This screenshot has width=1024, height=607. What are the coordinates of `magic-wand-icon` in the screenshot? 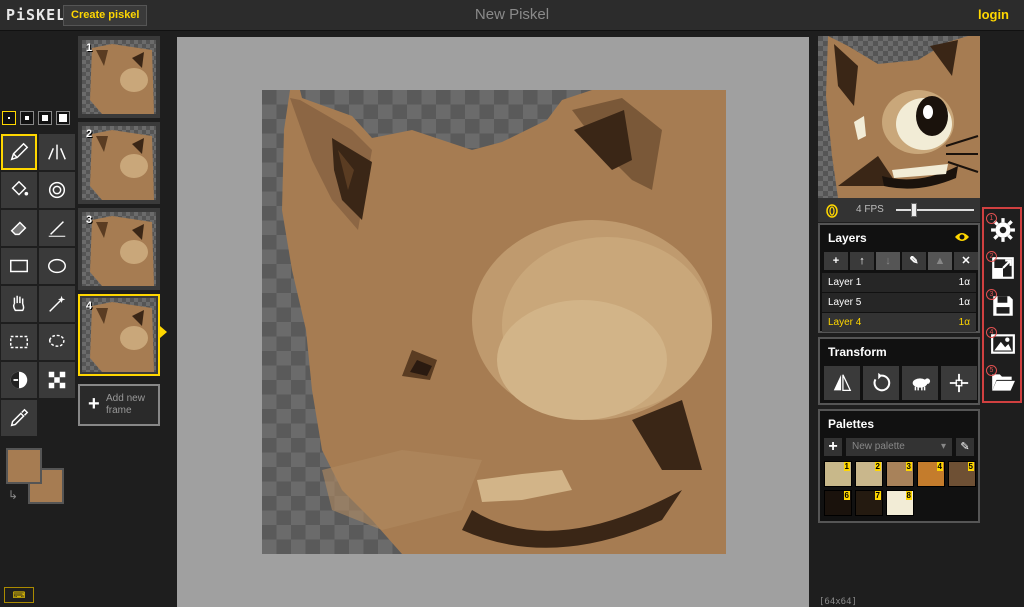 It's located at (57, 303).